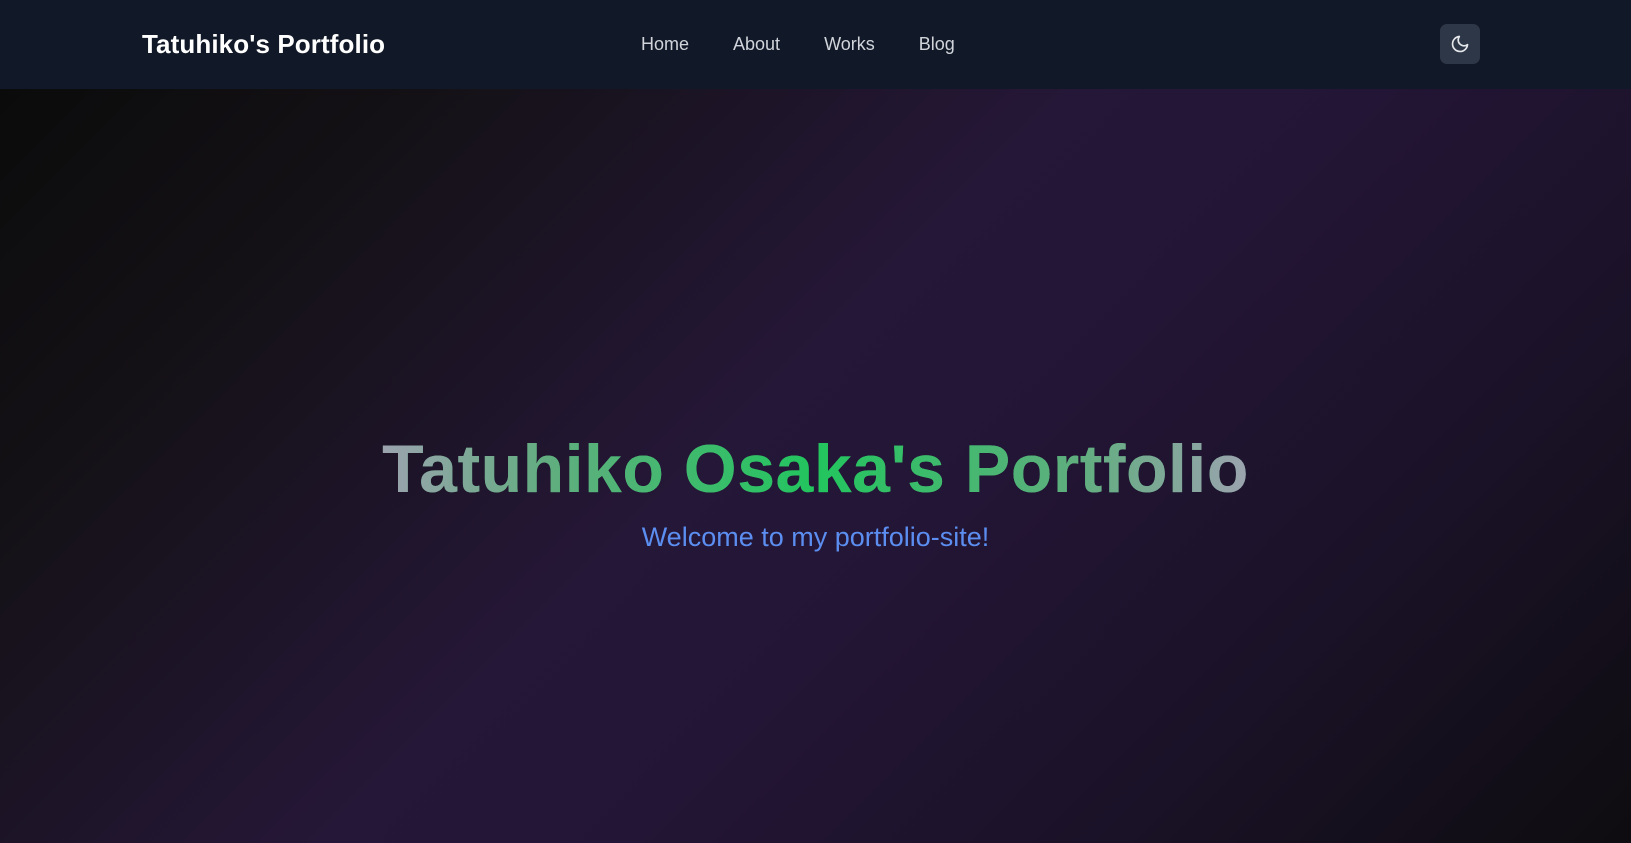  Describe the element at coordinates (849, 44) in the screenshot. I see `nav-link-works: Works` at that location.